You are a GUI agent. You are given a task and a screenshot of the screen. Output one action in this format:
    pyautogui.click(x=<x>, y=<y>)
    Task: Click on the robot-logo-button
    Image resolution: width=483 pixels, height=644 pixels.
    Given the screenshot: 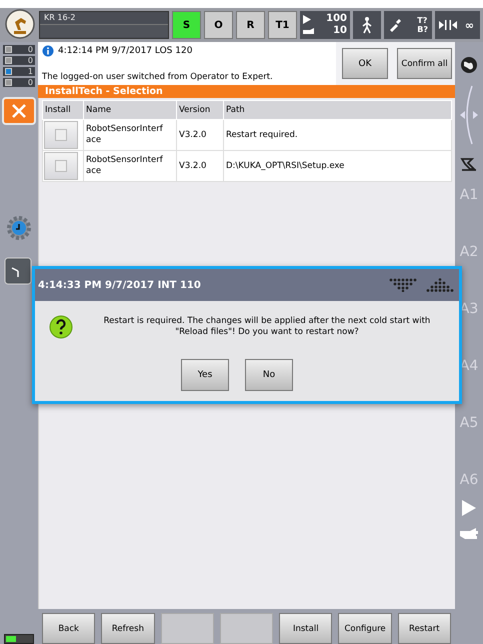 What is the action you would take?
    pyautogui.click(x=20, y=24)
    